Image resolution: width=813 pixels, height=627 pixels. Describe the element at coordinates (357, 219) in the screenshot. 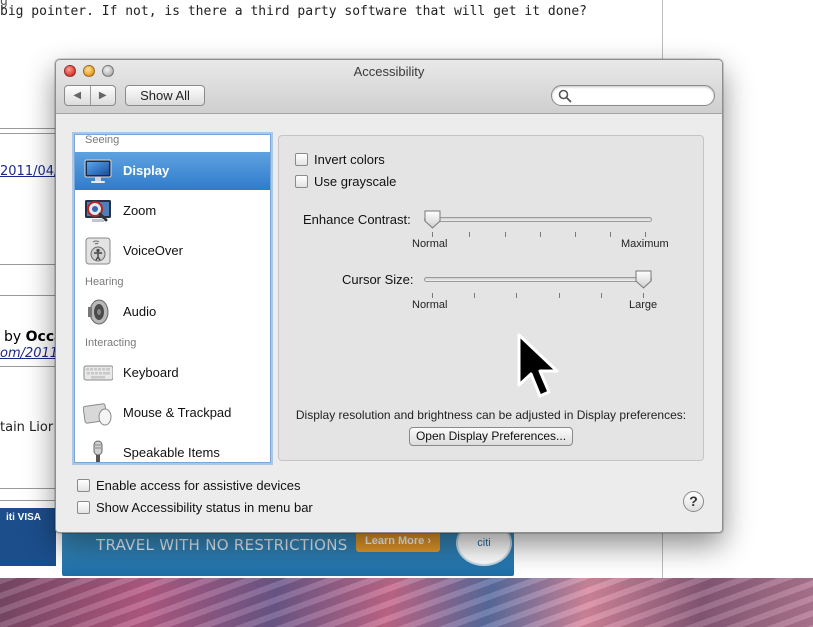

I see `enhance-contrast-label: Enhance Contrast:` at that location.